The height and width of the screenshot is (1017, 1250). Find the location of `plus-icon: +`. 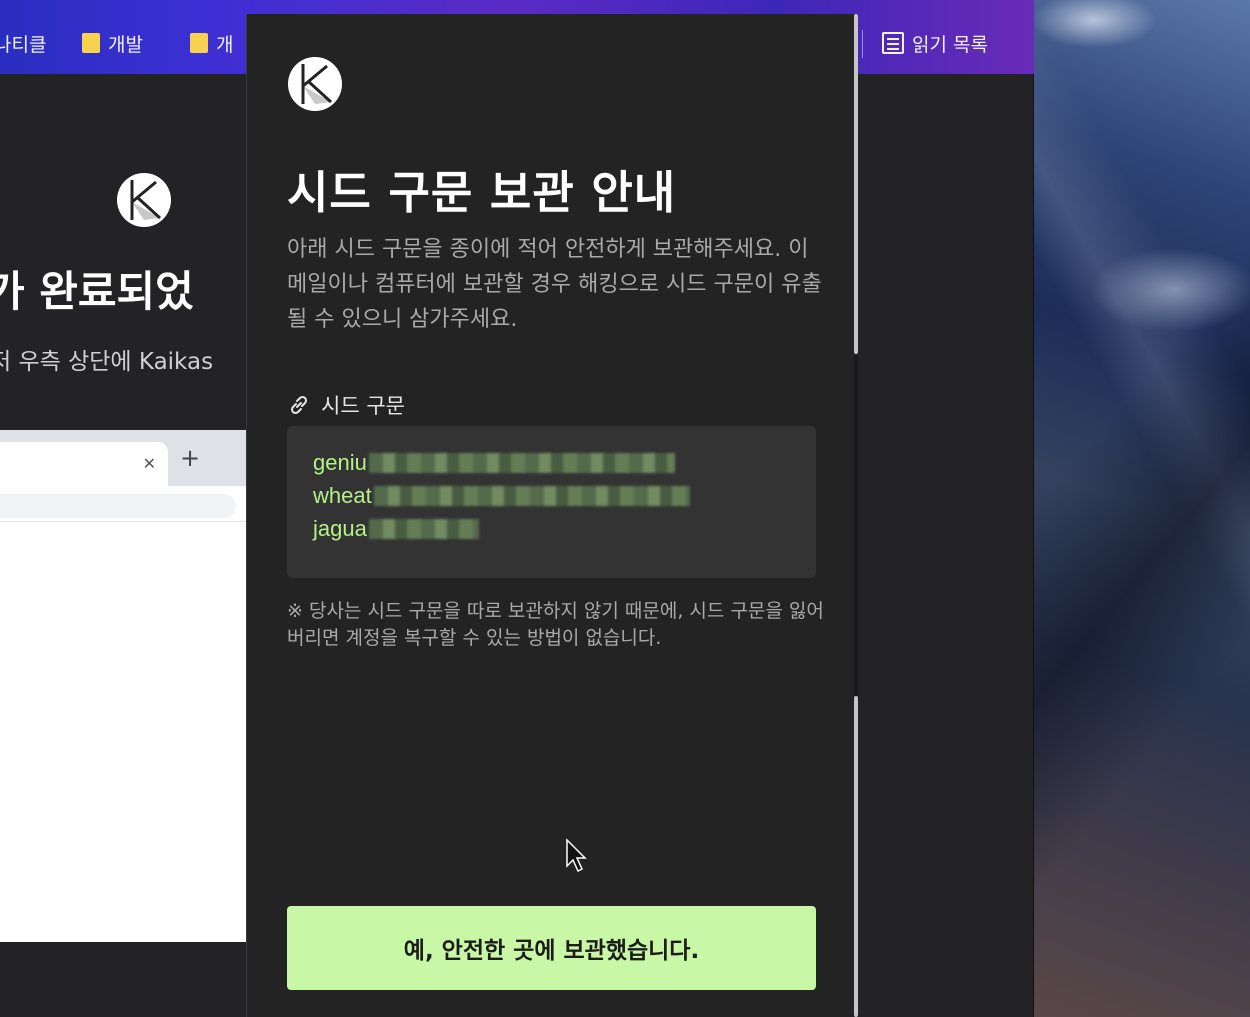

plus-icon: + is located at coordinates (190, 458).